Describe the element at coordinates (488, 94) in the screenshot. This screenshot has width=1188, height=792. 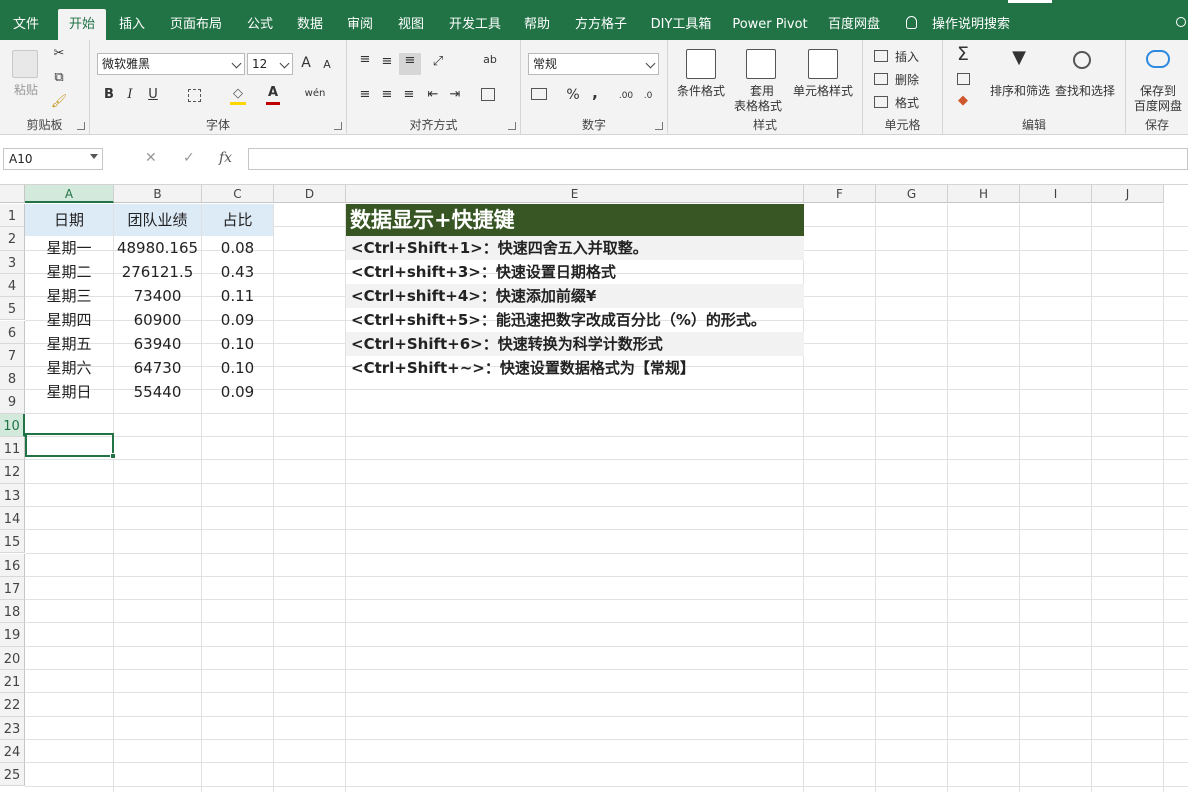
I see `merge-center-icon` at that location.